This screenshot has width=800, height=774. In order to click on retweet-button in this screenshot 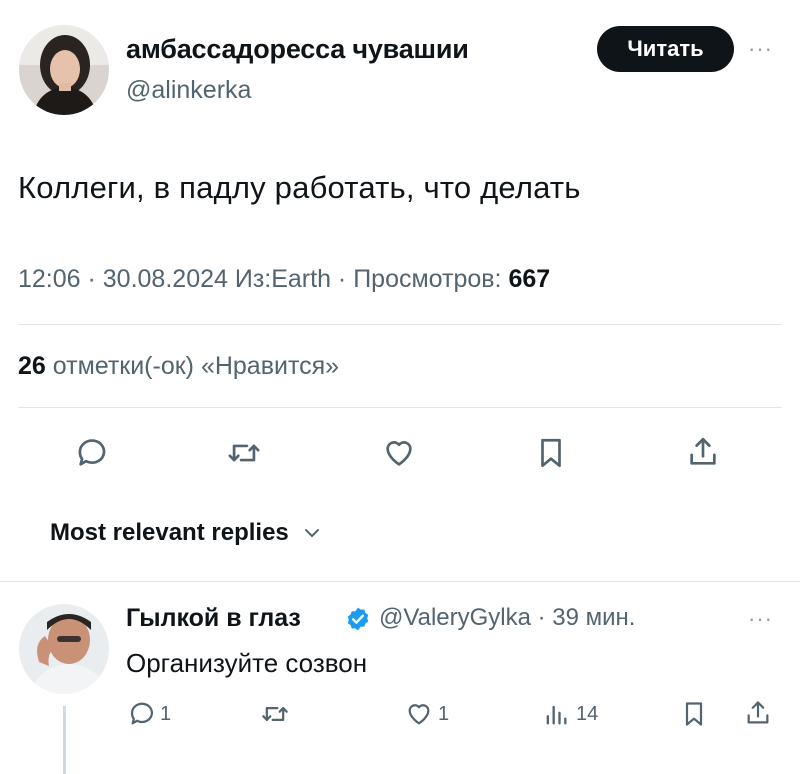, I will do `click(244, 453)`.